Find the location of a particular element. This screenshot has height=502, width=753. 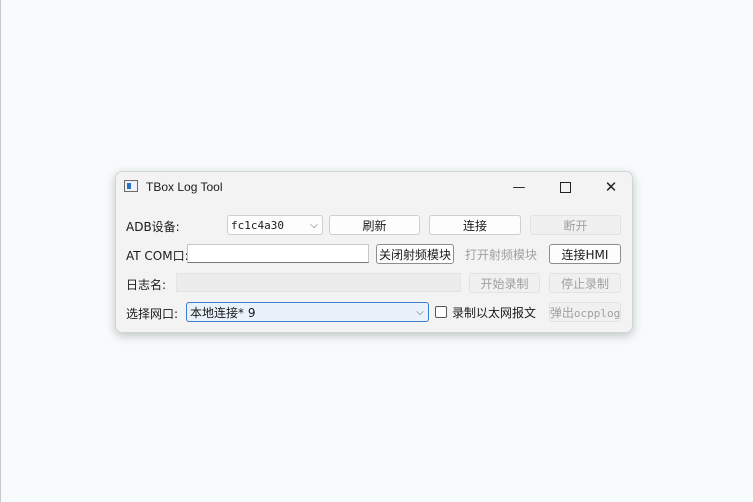

close-rf-module-button: 关闭射频模块 is located at coordinates (415, 254).